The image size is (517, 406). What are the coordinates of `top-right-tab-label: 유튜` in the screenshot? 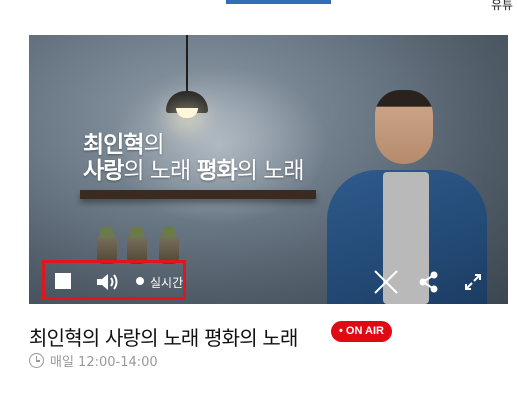 It's located at (502, 6).